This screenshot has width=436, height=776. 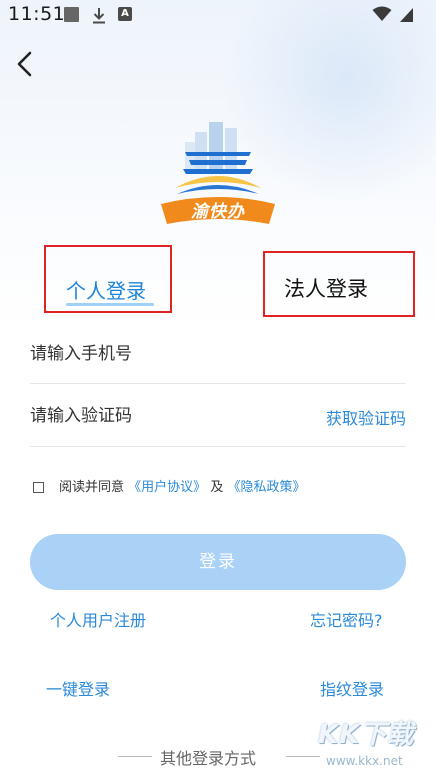 I want to click on agreement-prefix: 阅读并同意, so click(x=92, y=487).